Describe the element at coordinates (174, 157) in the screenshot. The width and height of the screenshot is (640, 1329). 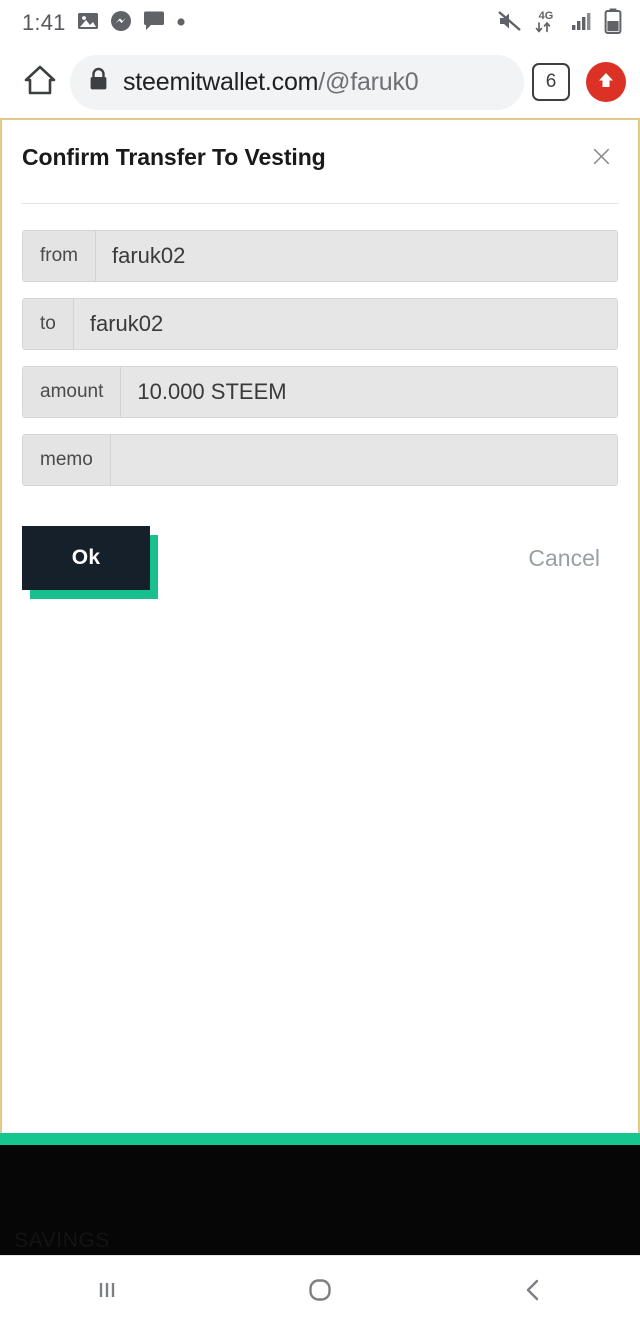
I see `modal-title: Confirm Transfer To Vesting` at that location.